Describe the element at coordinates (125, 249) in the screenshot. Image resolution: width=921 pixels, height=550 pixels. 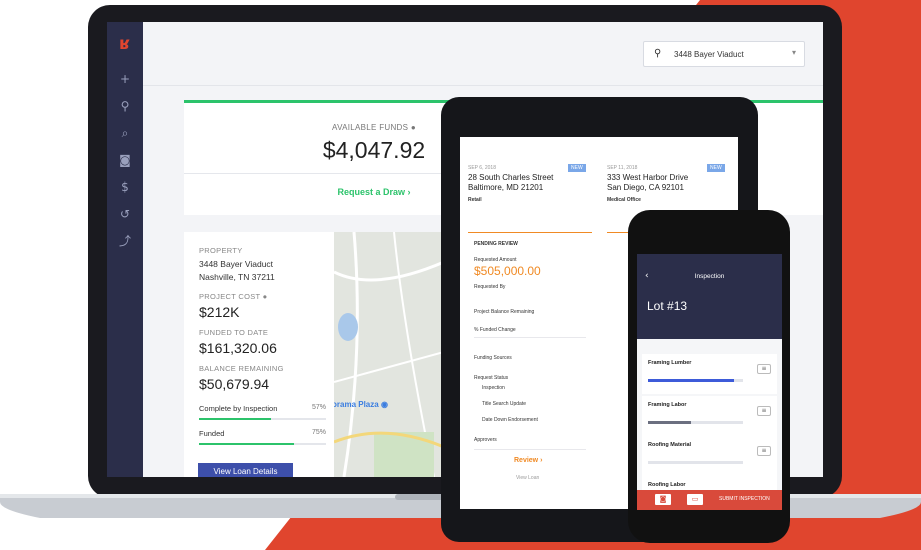
I see `sidebar: ʁ + ⚲ ⌕ ◙ $ ↺ ⤴` at that location.